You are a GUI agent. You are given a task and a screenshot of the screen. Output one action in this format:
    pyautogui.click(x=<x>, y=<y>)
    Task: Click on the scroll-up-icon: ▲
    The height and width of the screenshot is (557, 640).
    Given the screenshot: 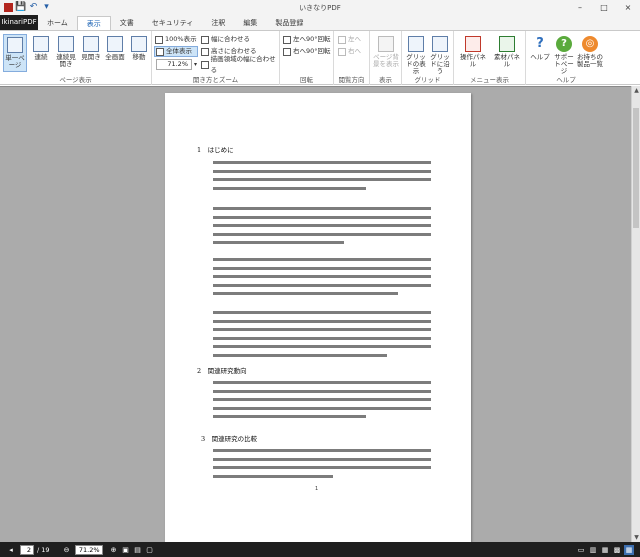 What is the action you would take?
    pyautogui.click(x=636, y=90)
    